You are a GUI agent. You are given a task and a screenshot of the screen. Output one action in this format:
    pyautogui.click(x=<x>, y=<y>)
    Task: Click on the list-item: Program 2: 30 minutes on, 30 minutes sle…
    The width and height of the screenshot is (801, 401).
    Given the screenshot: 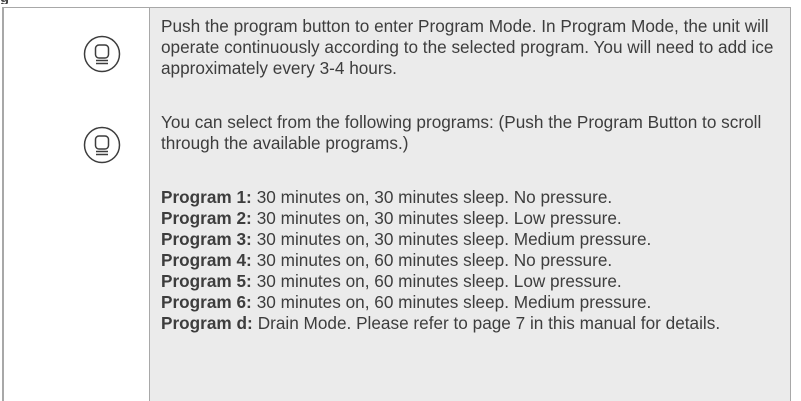 What is the action you would take?
    pyautogui.click(x=473, y=218)
    